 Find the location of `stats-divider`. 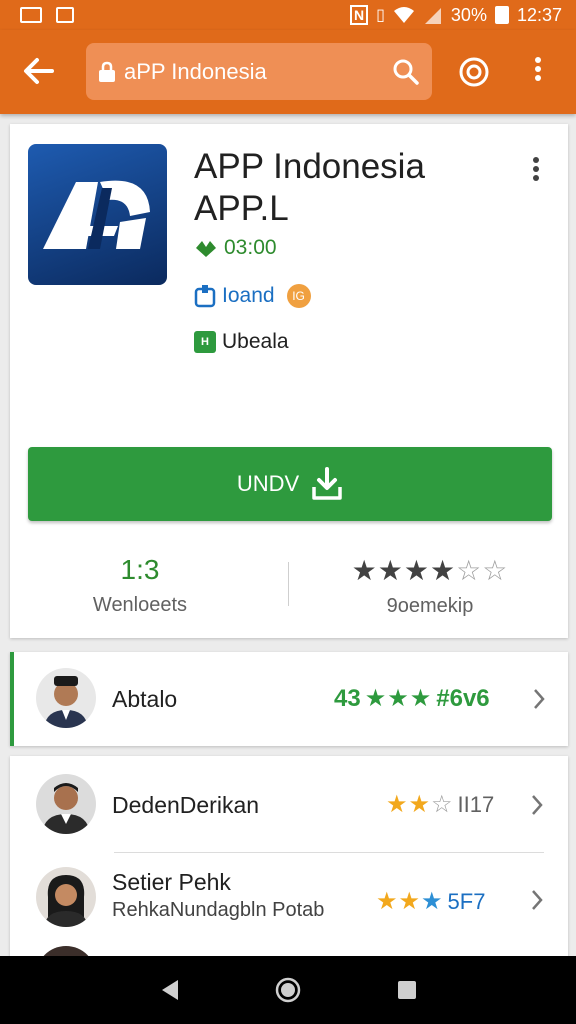

stats-divider is located at coordinates (288, 584).